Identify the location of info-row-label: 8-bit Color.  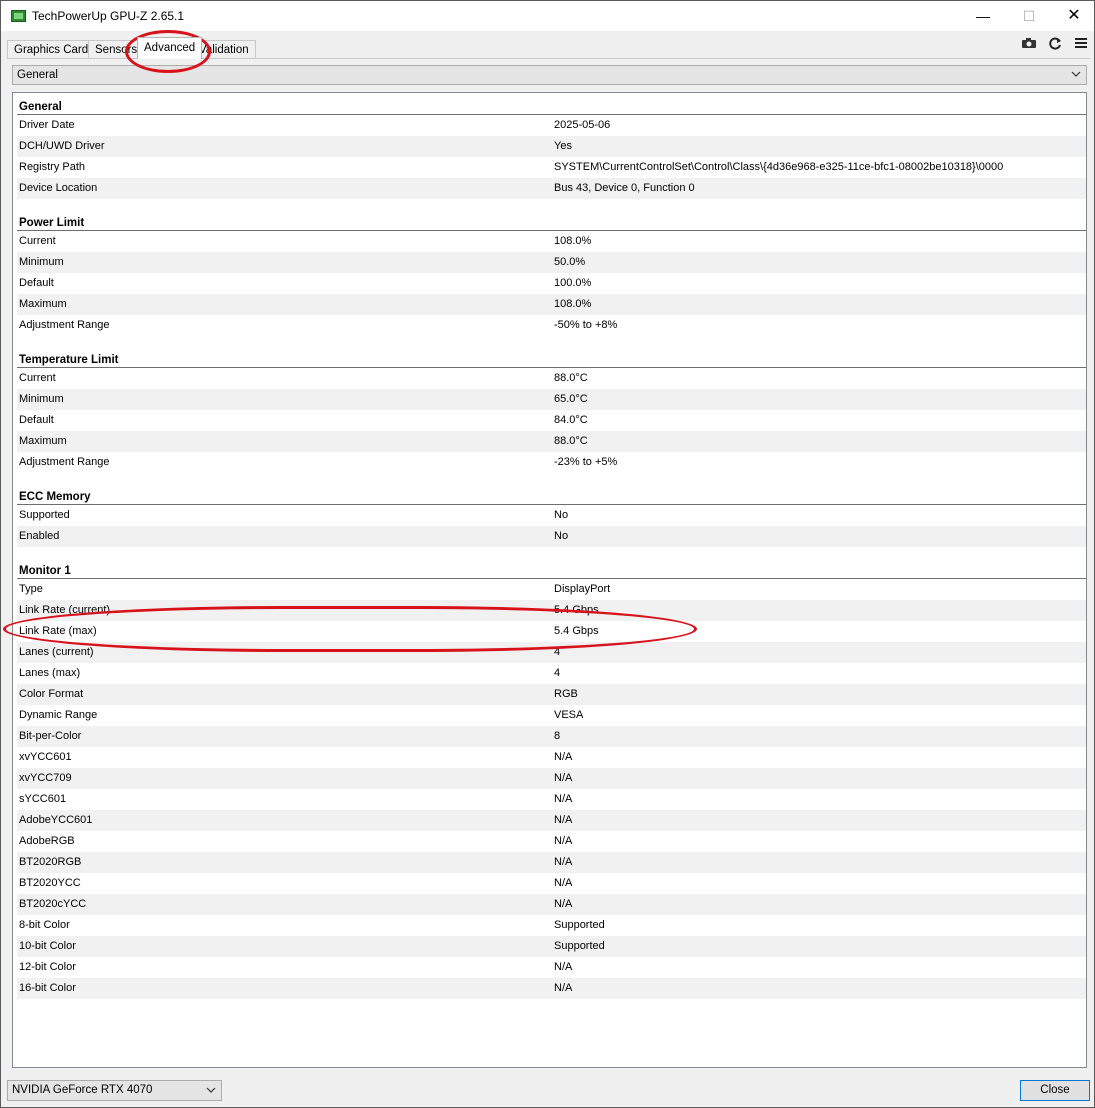
(44, 925).